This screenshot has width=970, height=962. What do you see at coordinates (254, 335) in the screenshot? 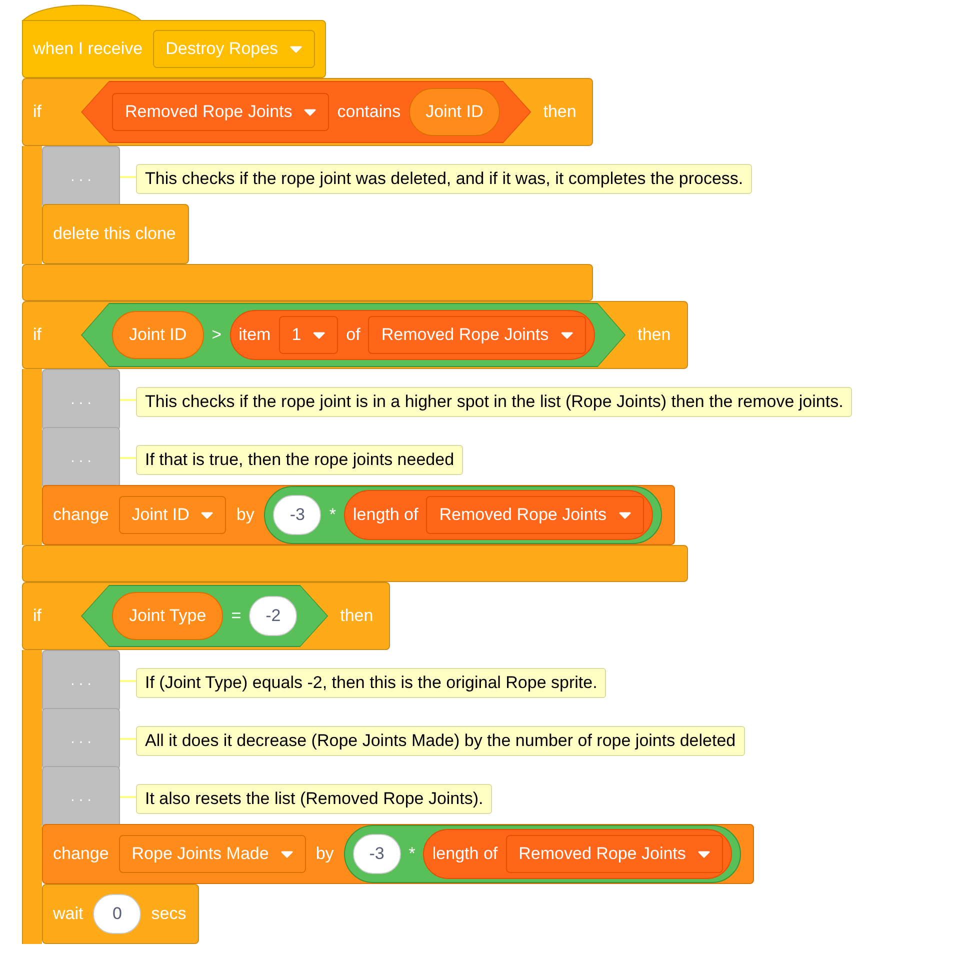
I see `block-label: item` at bounding box center [254, 335].